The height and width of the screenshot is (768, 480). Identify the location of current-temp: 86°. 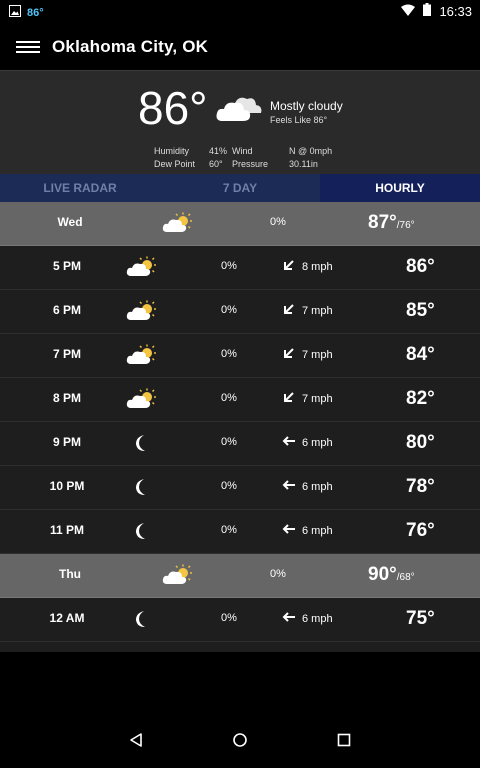
(173, 108).